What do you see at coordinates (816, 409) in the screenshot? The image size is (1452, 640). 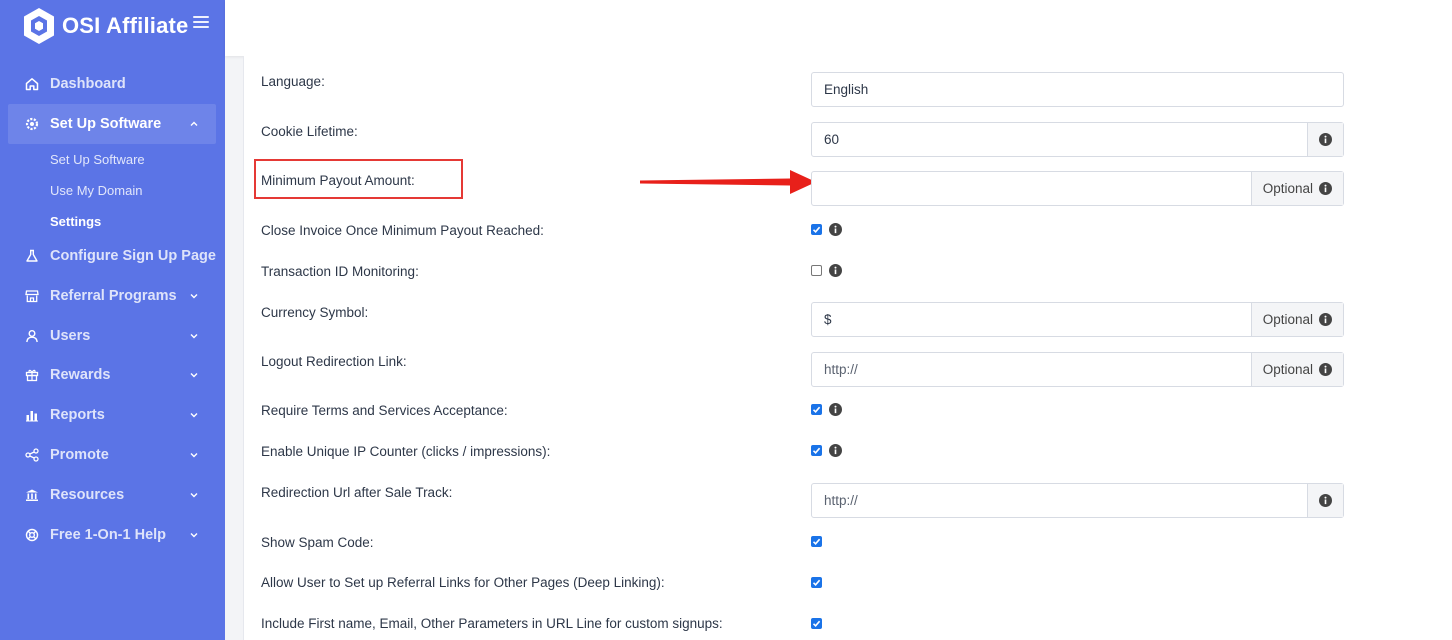 I see `require-terms-checkbox` at bounding box center [816, 409].